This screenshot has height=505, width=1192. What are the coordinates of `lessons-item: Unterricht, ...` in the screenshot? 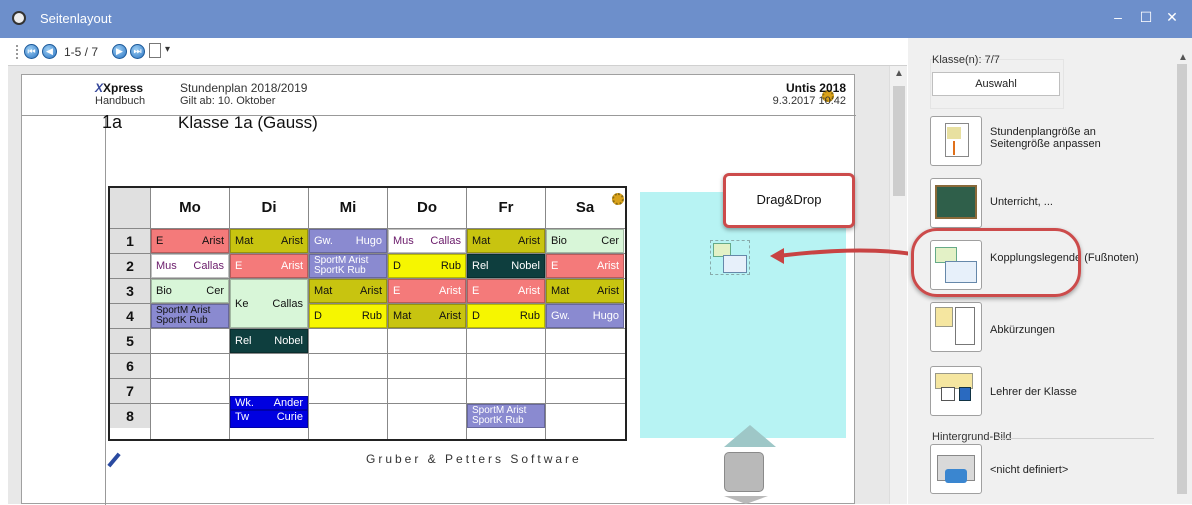 It's located at (1055, 206).